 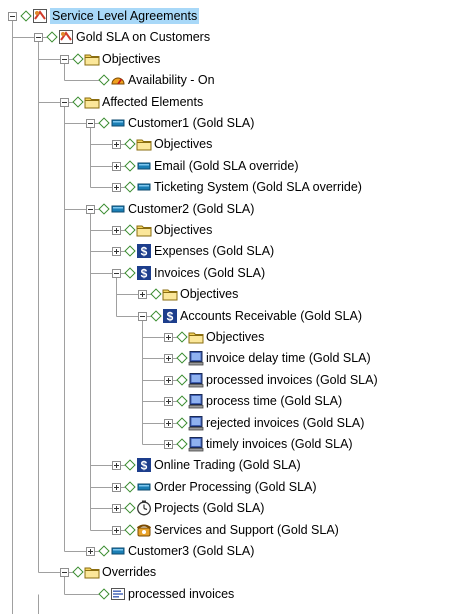 What do you see at coordinates (279, 444) in the screenshot?
I see `tree-node-label: timely invoices (Gold SLA)` at bounding box center [279, 444].